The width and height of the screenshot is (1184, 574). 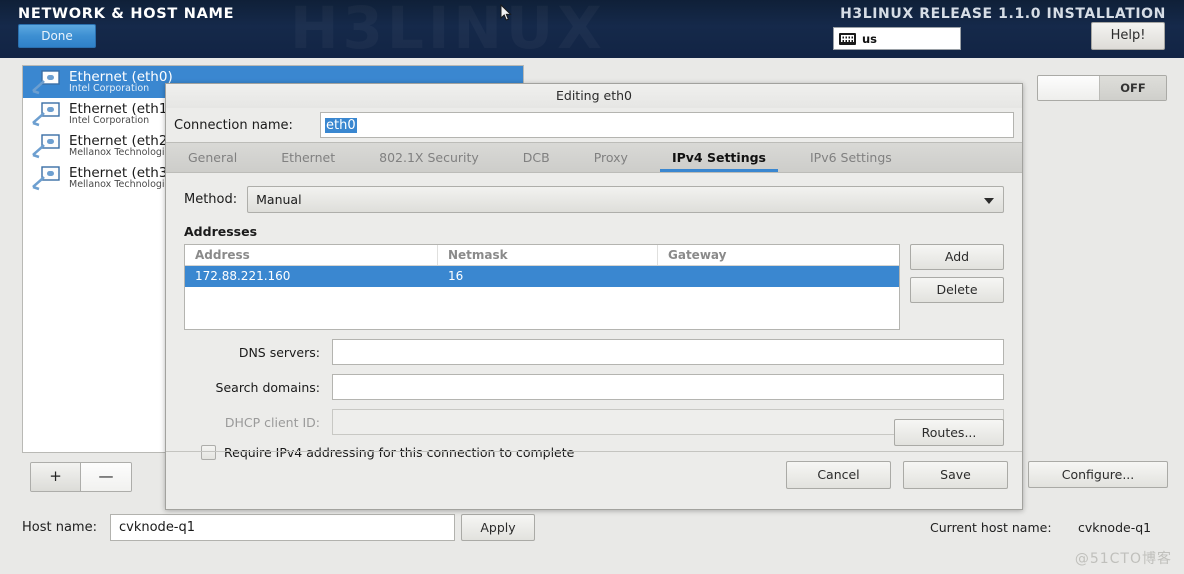 I want to click on keyboard-layout-indicator: us, so click(x=897, y=38).